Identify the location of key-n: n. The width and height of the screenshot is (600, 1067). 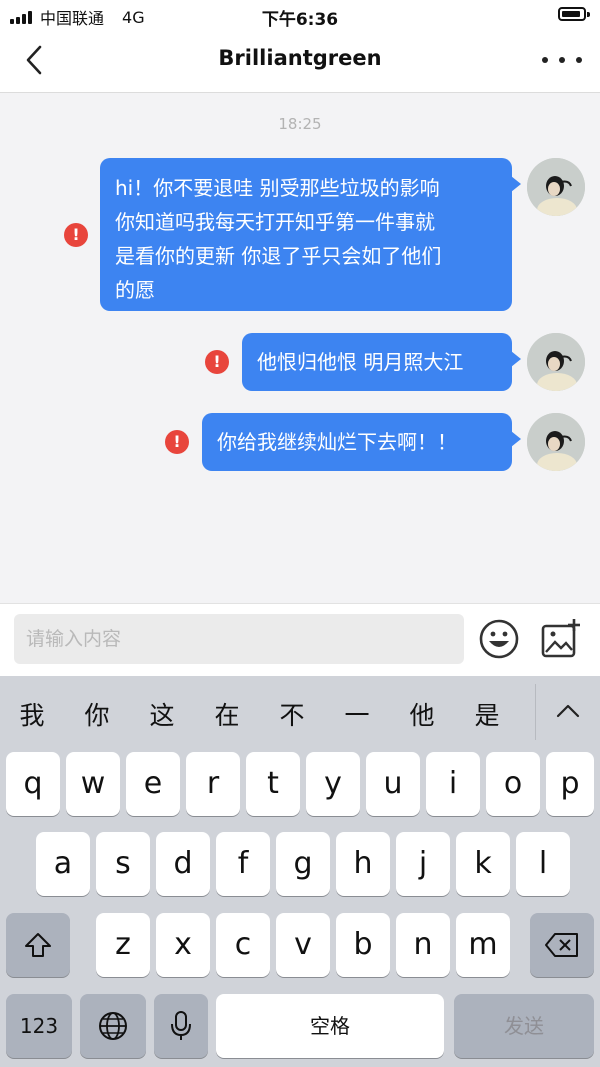
(423, 945).